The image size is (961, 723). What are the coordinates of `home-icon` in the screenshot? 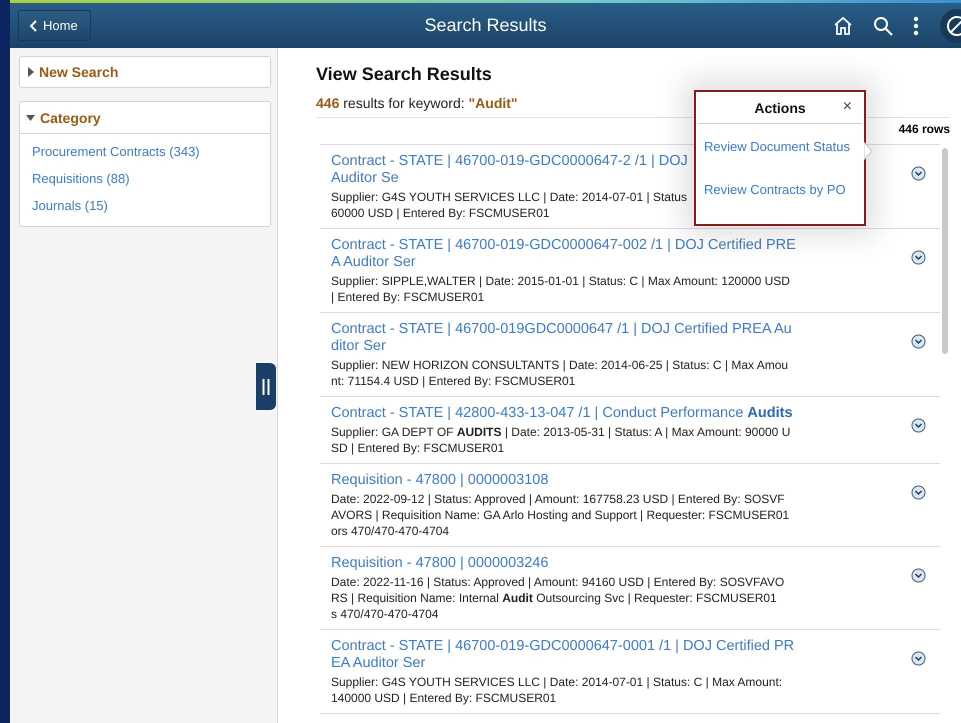 It's located at (843, 25).